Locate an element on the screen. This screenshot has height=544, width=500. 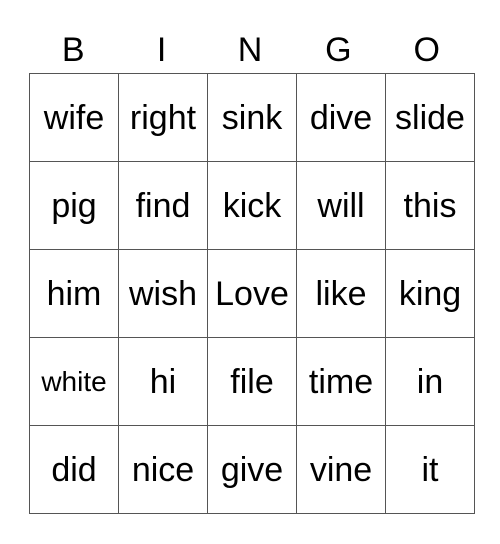
board-row: white hi file time in is located at coordinates (252, 381).